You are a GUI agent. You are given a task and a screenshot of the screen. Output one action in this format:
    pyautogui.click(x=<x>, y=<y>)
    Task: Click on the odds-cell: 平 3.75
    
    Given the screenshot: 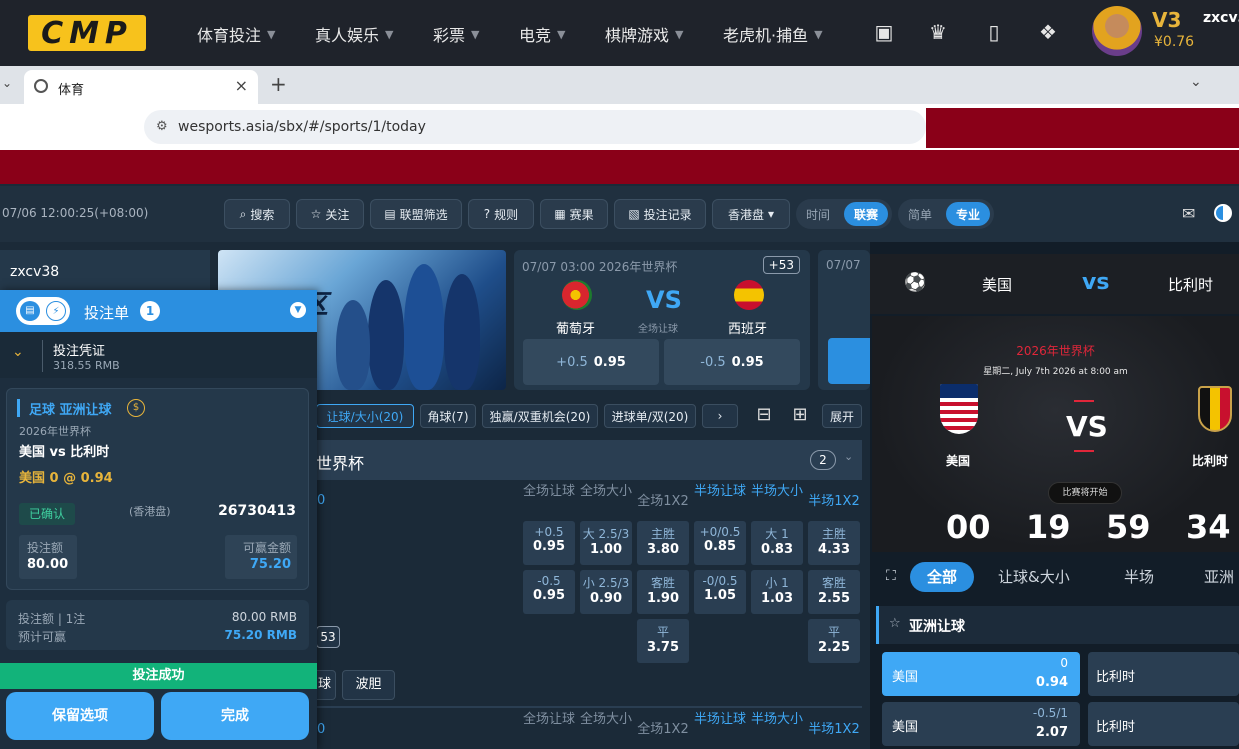 What is the action you would take?
    pyautogui.click(x=663, y=641)
    